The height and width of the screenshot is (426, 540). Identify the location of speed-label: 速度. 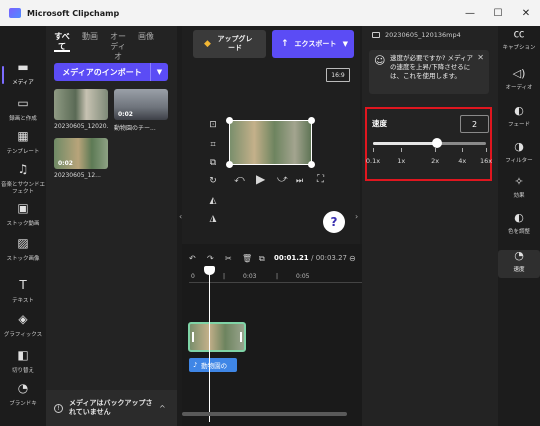
(379, 123).